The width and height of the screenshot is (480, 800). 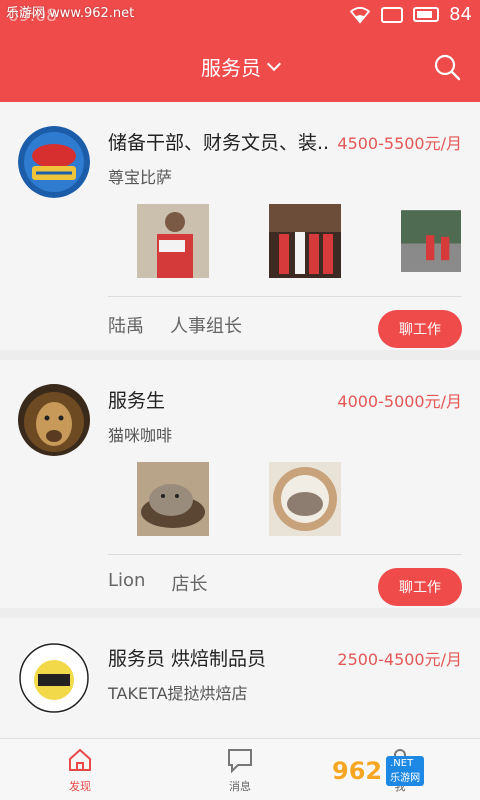 I want to click on company-name: 尊宝比萨, so click(x=140, y=177).